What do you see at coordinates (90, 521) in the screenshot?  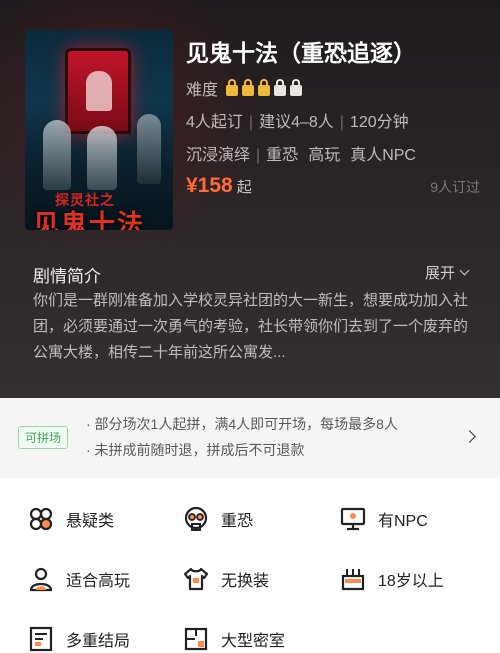 I see `feature-label: 悬疑类` at bounding box center [90, 521].